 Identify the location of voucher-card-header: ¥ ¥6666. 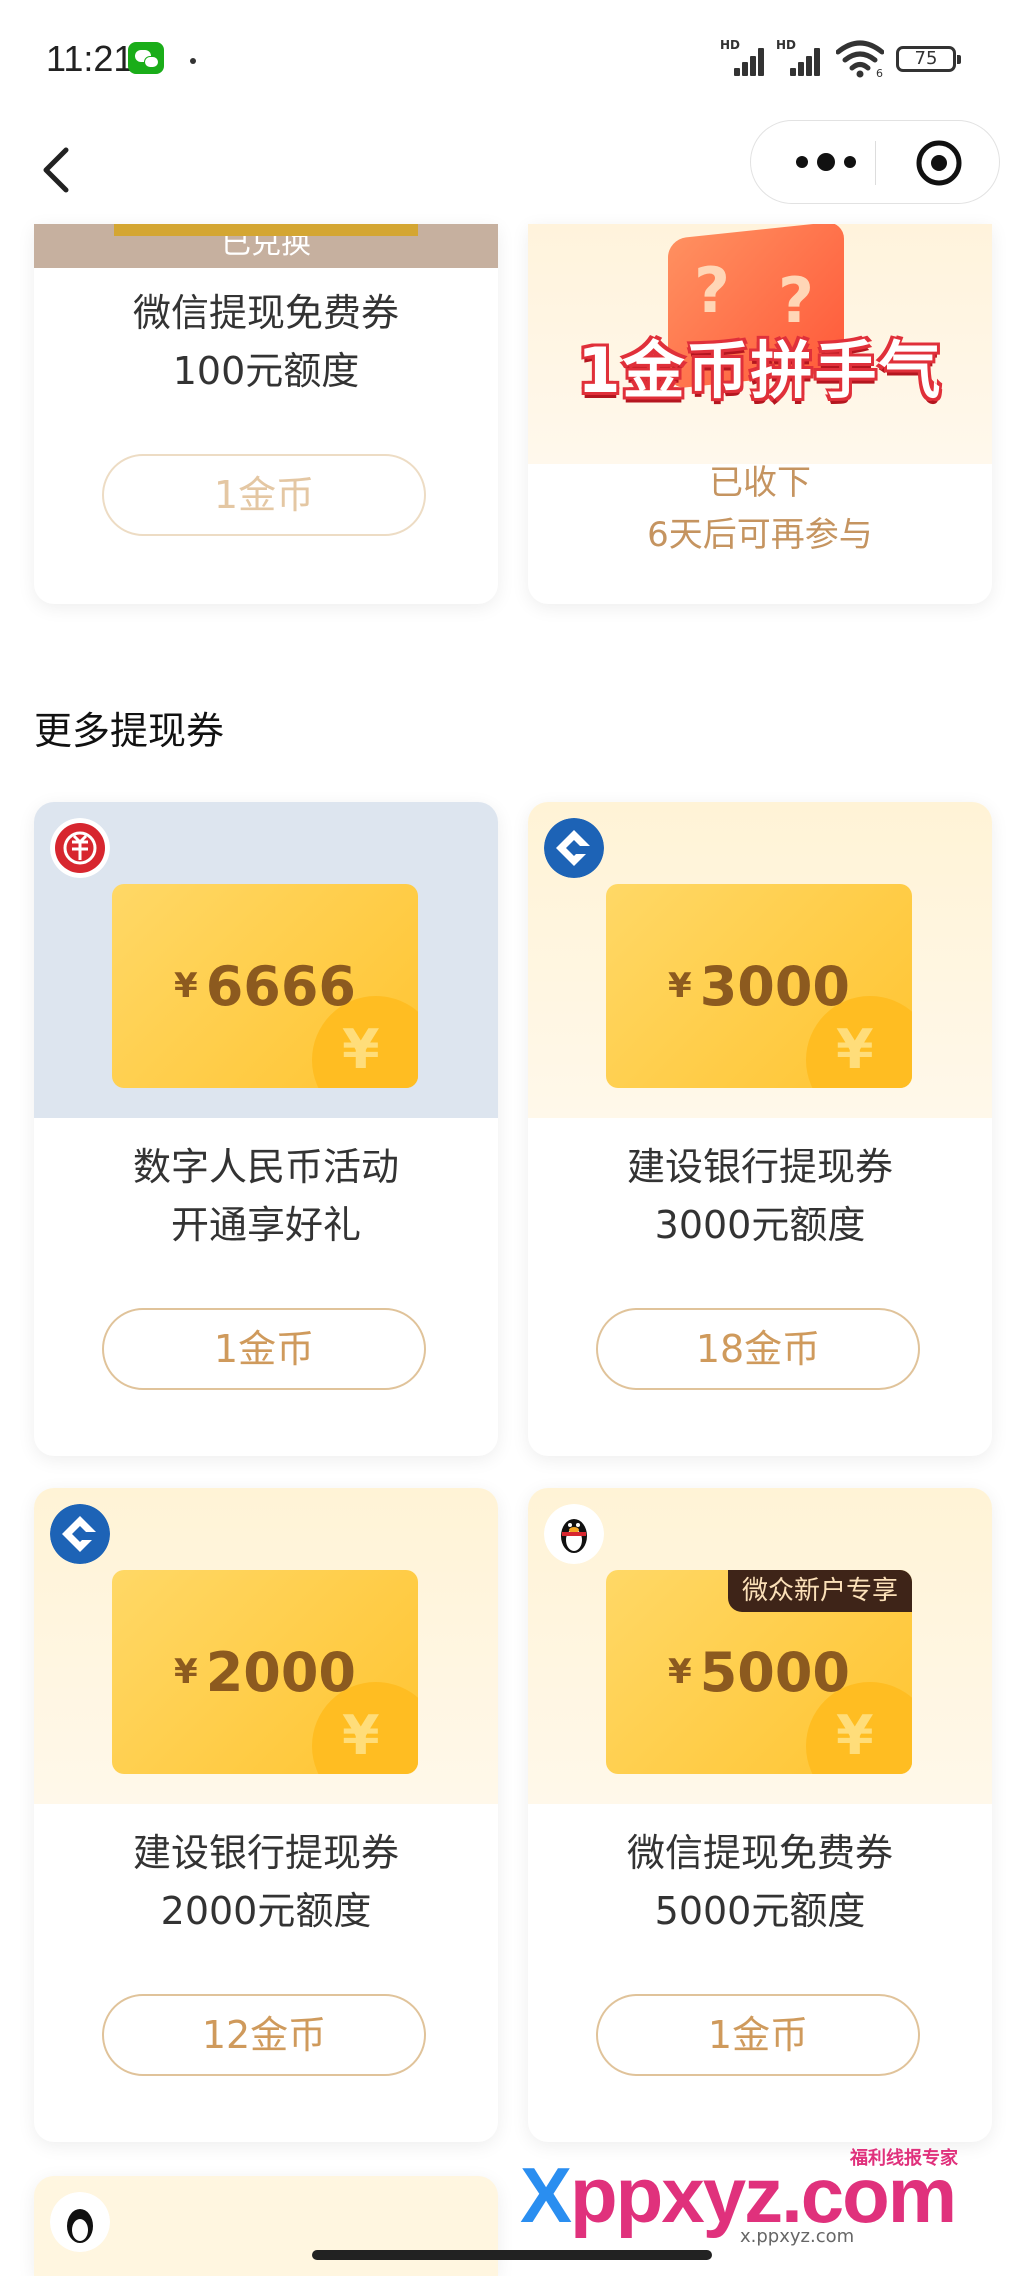
(266, 960).